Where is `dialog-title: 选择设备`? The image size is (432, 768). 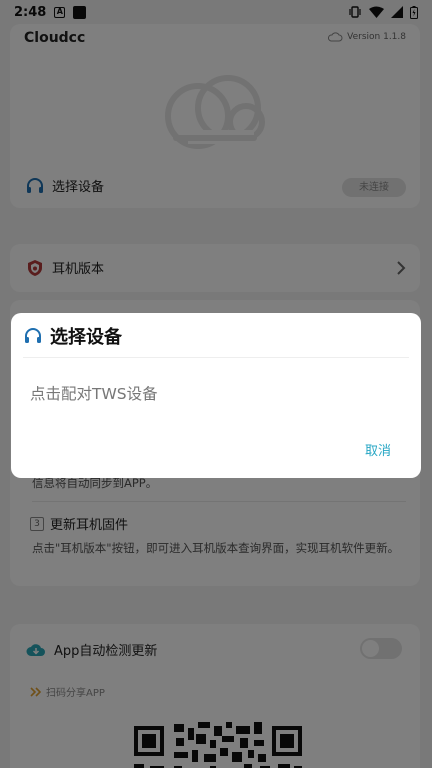 dialog-title: 选择设备 is located at coordinates (86, 337).